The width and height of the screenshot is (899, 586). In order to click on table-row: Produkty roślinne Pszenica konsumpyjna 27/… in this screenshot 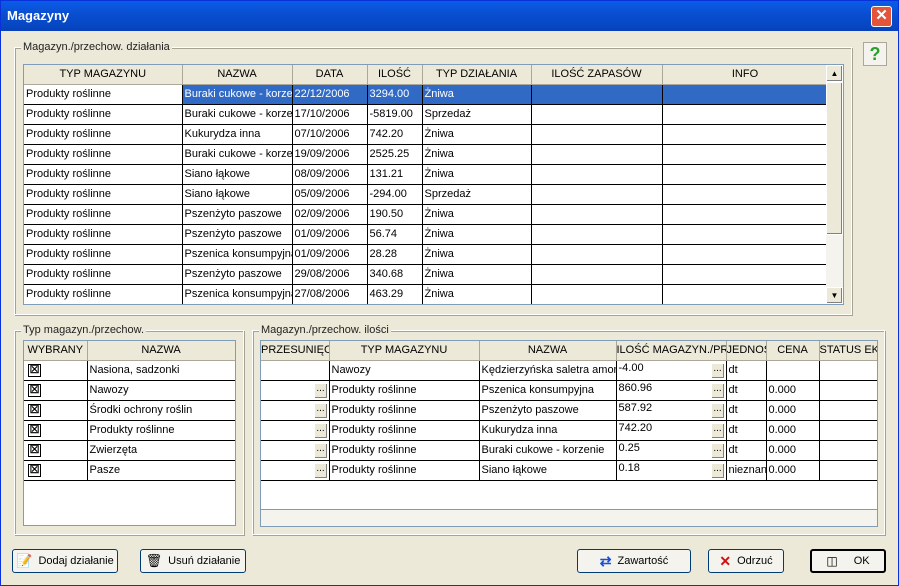, I will do `click(426, 294)`.